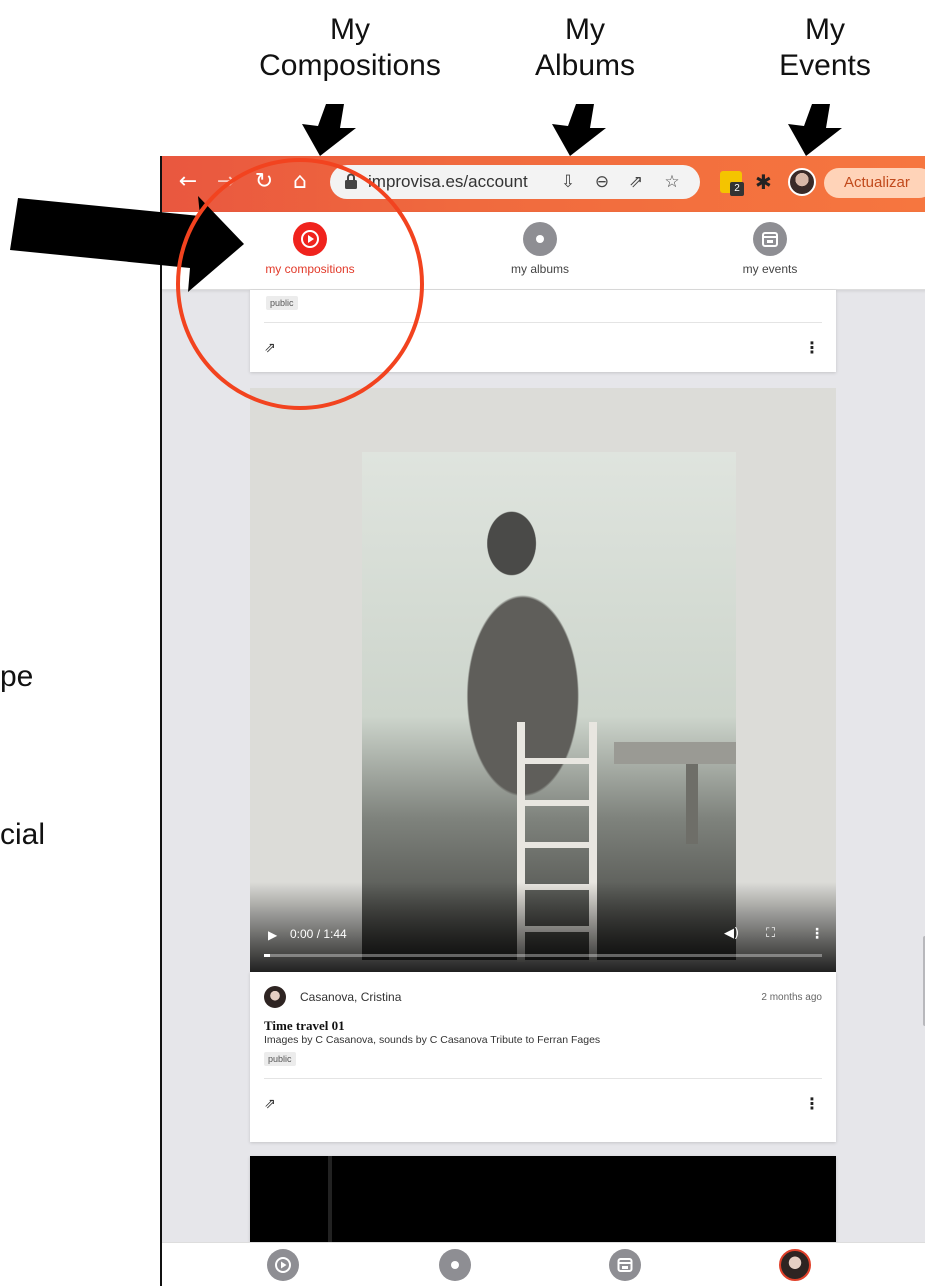 This screenshot has width=925, height=1286. I want to click on composition-card-previous: public ⇗ ⋮, so click(543, 331).